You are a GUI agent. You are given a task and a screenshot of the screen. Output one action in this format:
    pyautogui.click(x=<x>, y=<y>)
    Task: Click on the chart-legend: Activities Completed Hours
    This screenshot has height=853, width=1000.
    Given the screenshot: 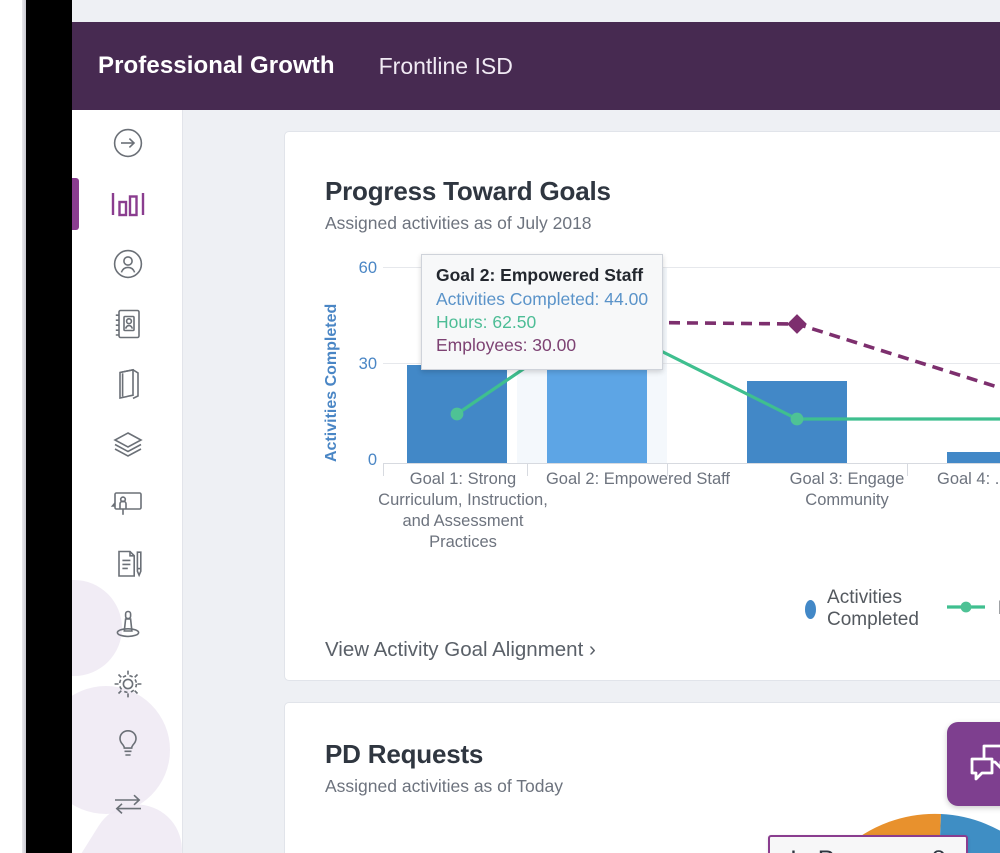 What is the action you would take?
    pyautogui.click(x=902, y=609)
    